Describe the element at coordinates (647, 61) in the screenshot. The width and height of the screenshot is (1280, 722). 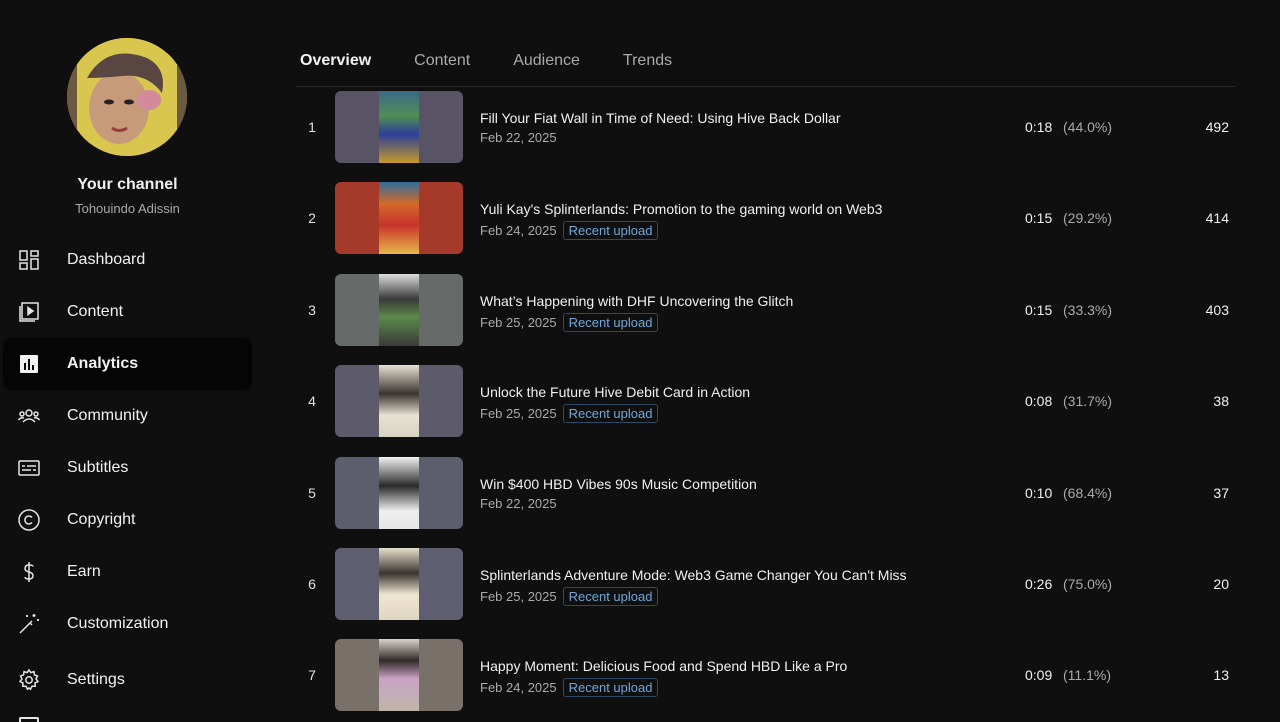
I see `tab-trends: Trends` at that location.